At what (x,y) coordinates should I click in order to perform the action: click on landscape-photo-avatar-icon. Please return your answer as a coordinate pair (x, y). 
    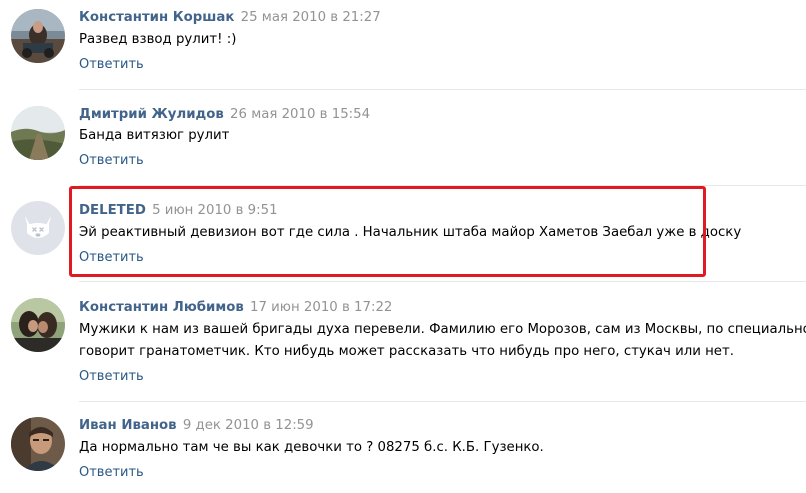
    Looking at the image, I should click on (38, 133).